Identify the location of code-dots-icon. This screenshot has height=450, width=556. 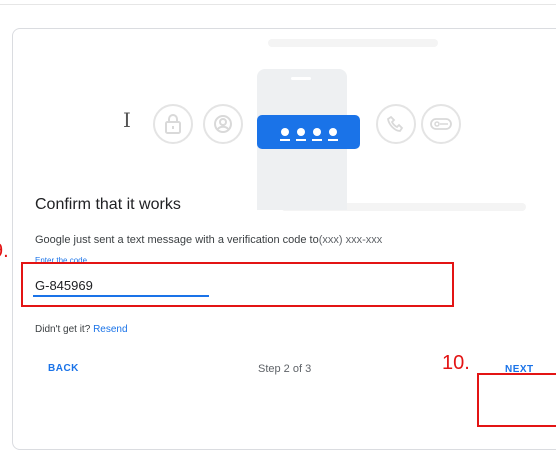
(308, 132).